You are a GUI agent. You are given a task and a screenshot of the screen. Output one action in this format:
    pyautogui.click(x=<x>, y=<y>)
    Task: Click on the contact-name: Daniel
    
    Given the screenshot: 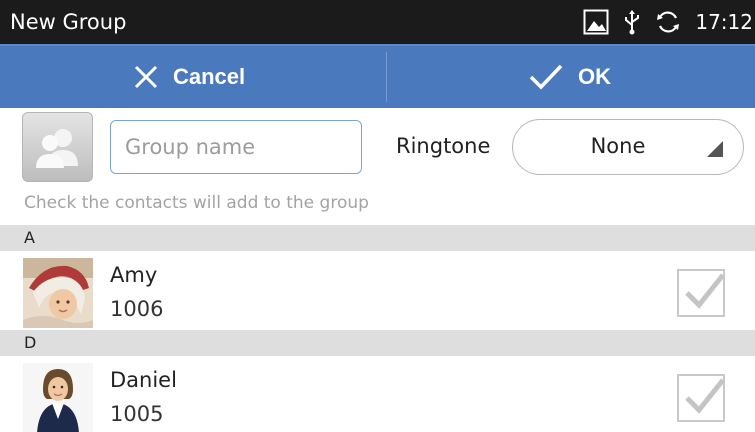 What is the action you would take?
    pyautogui.click(x=143, y=380)
    